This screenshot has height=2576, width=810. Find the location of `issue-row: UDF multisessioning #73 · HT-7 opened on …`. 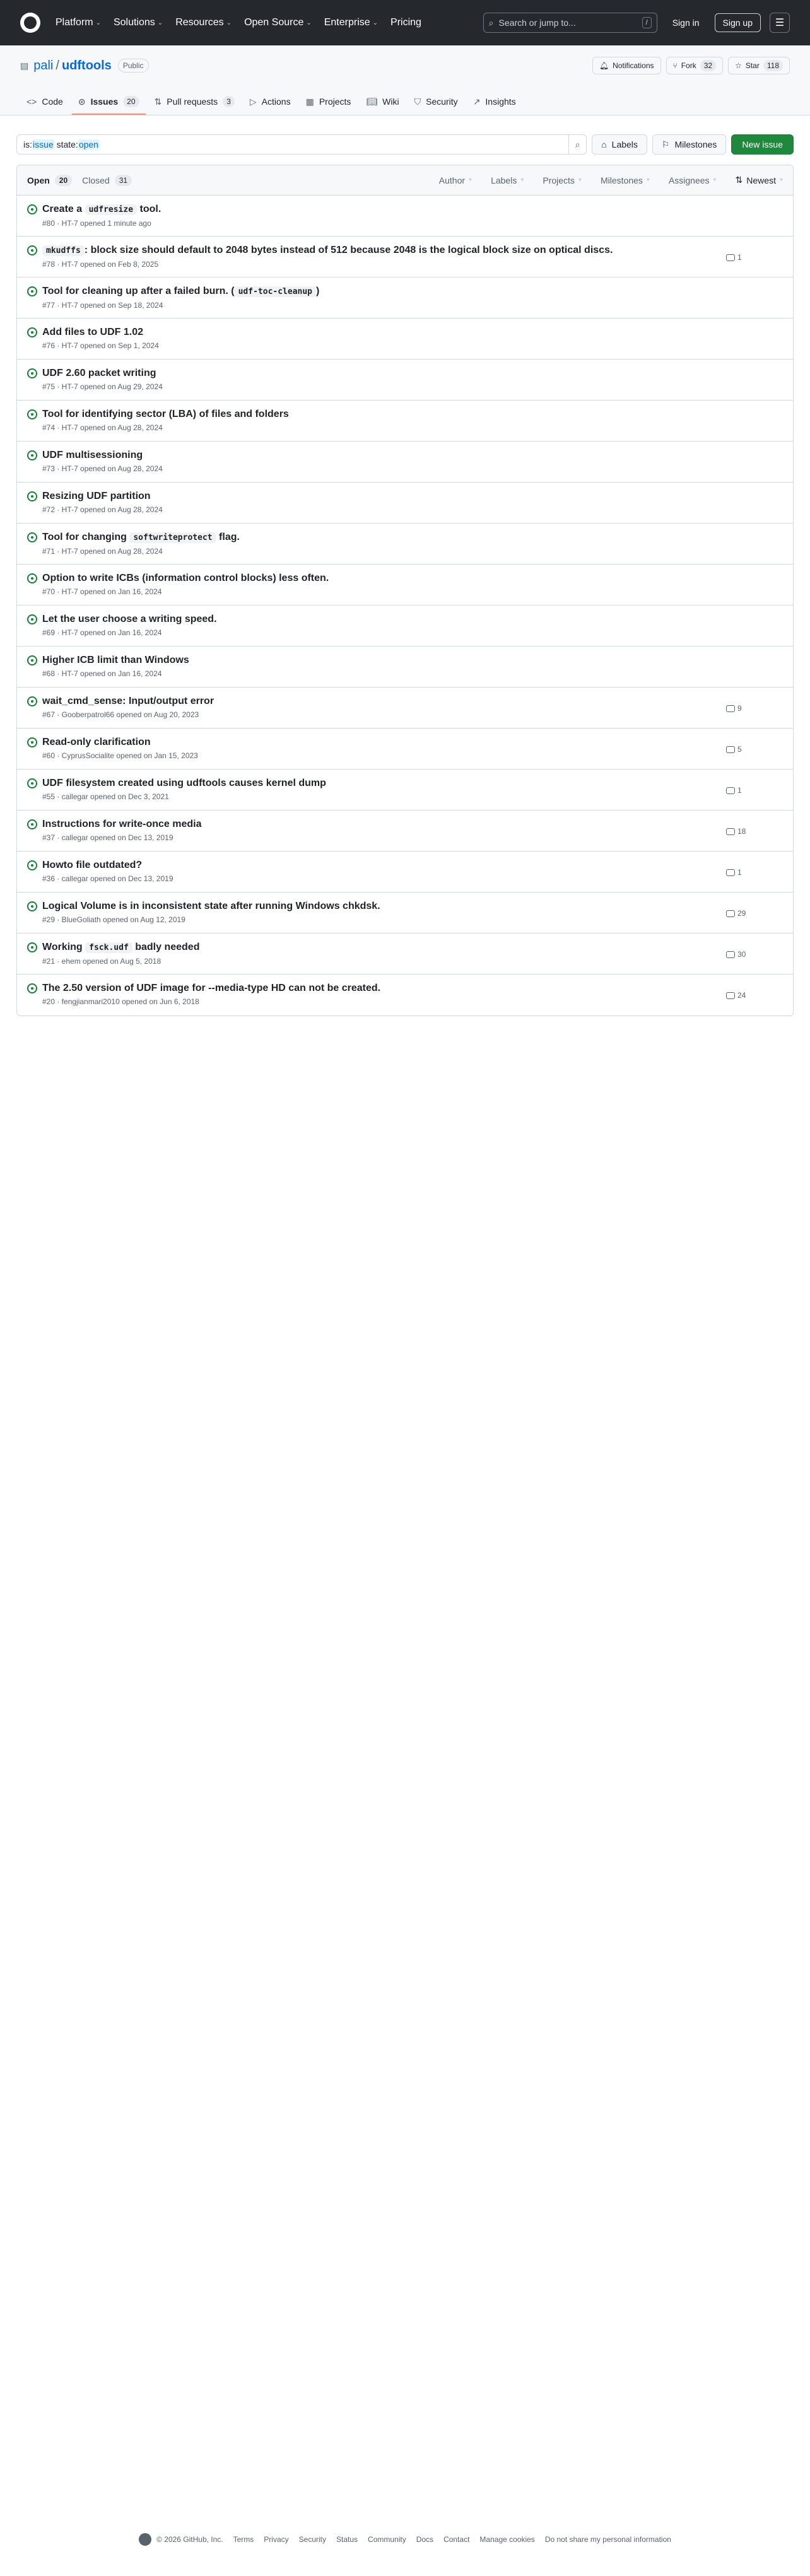

issue-row: UDF multisessioning #73 · HT-7 opened on … is located at coordinates (405, 462).